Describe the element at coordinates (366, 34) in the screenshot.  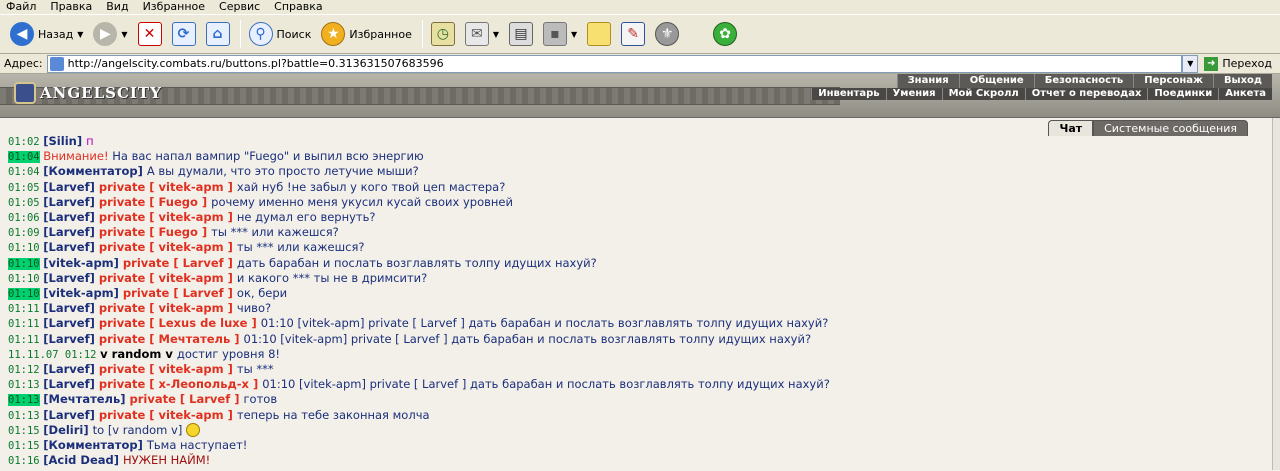
I see `favorites-button: ★ Избранное` at that location.